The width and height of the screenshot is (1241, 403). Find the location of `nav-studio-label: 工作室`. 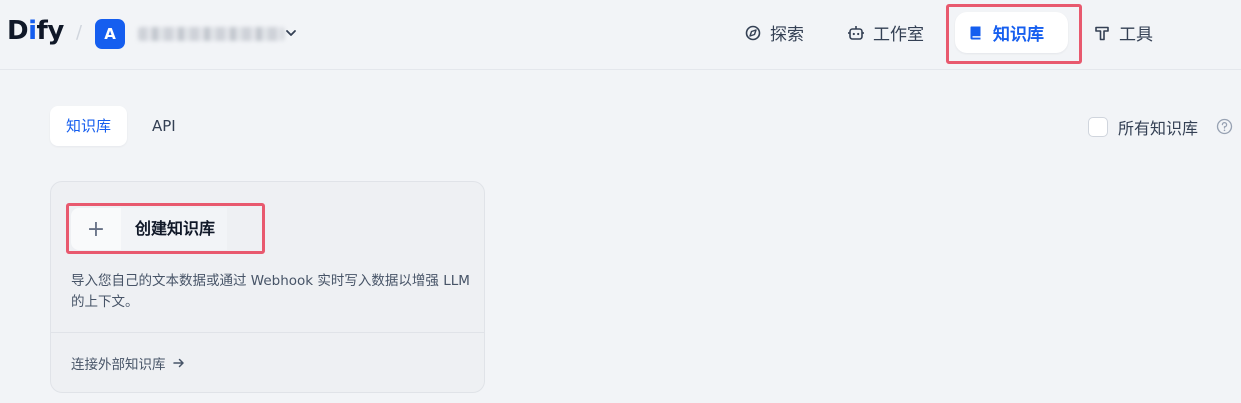

nav-studio-label: 工作室 is located at coordinates (898, 35).